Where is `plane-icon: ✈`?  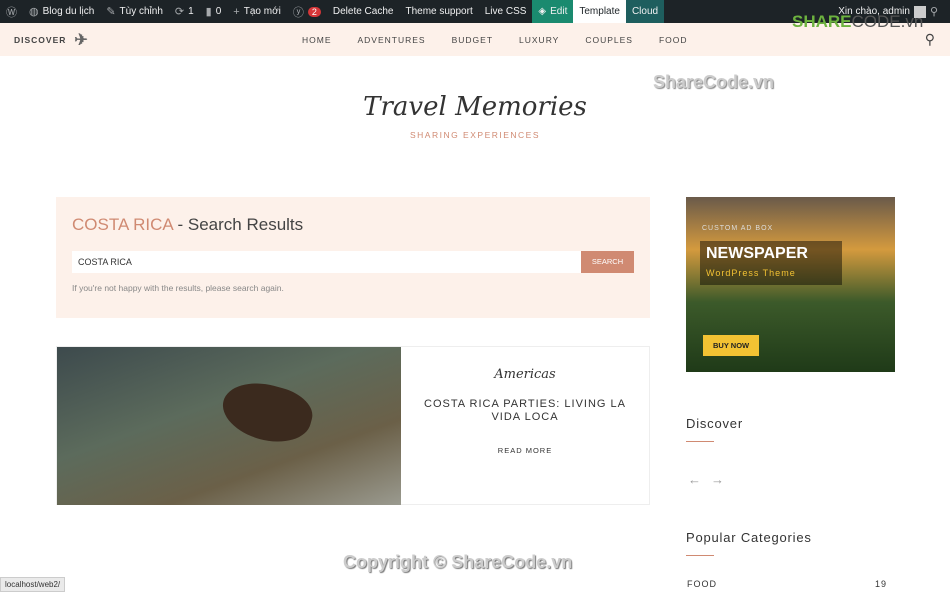
plane-icon: ✈ is located at coordinates (81, 40).